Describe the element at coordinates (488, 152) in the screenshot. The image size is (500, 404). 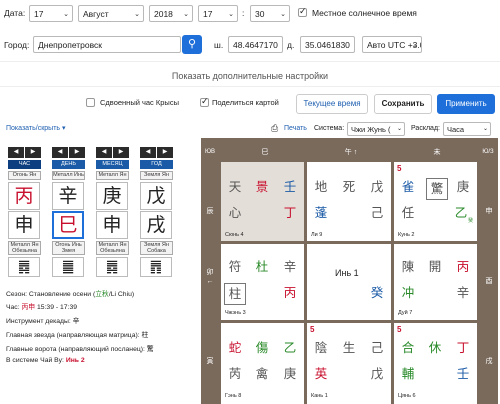
I see `corner-sw-label: Ю/З` at that location.